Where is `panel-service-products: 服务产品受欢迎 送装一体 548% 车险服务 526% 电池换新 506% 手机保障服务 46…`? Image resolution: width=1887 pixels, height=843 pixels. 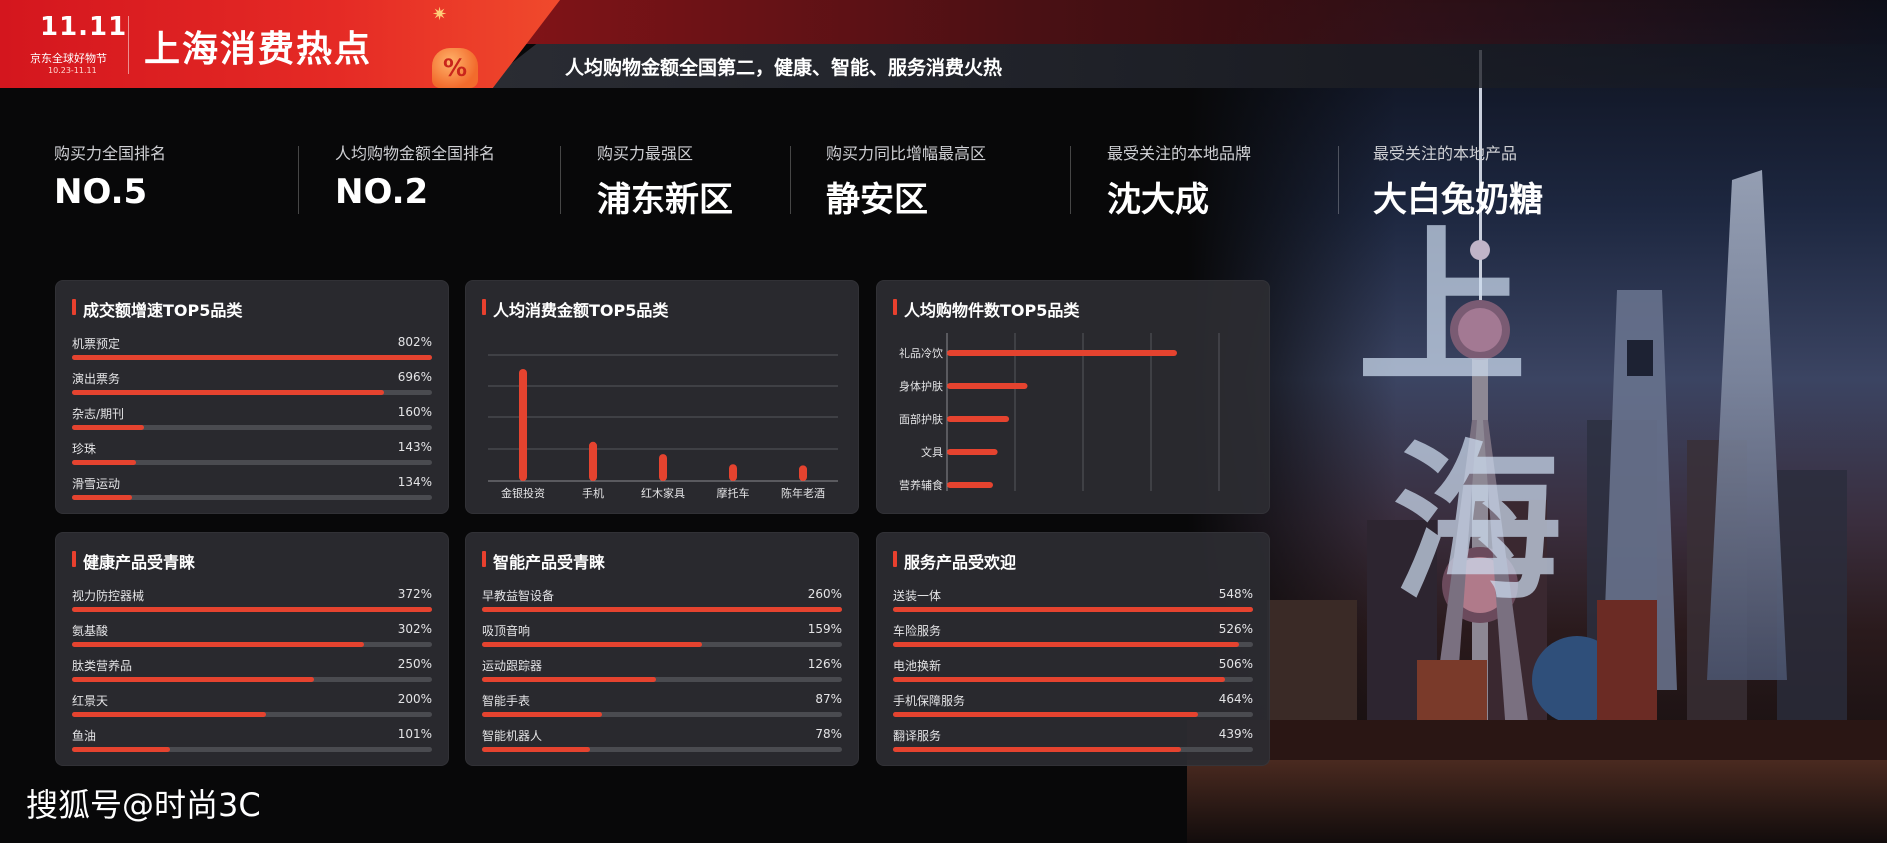 panel-service-products: 服务产品受欢迎 送装一体 548% 车险服务 526% 电池换新 506% 手机保障服务 46… is located at coordinates (1073, 649).